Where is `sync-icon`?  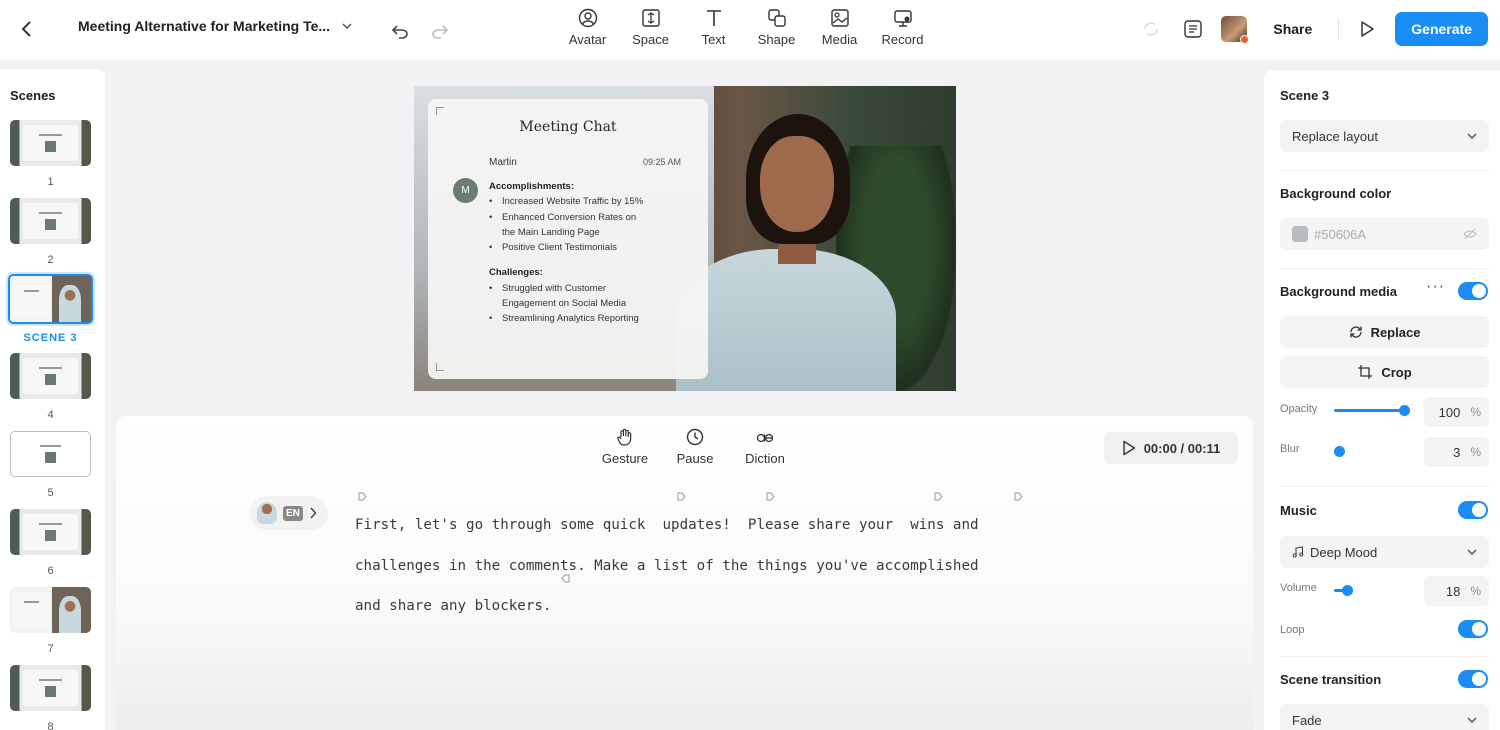
sync-icon is located at coordinates (1151, 29).